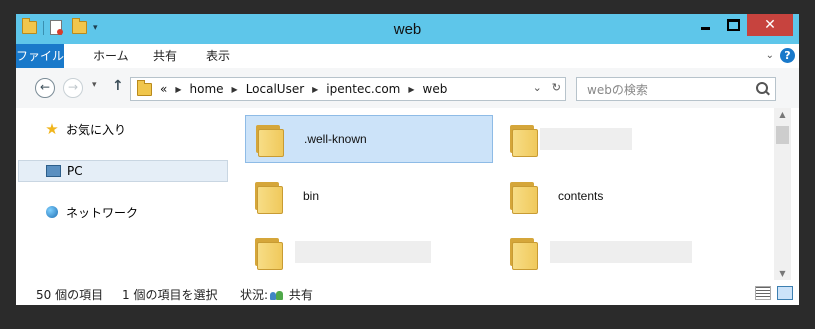  Describe the element at coordinates (53, 171) in the screenshot. I see `computer-icon` at that location.